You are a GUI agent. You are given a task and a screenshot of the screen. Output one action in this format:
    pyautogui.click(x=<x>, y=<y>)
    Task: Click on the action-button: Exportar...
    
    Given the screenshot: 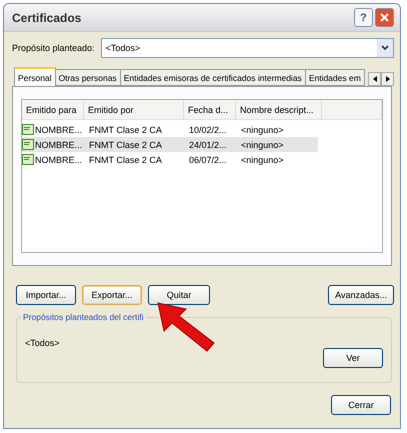 What is the action you would take?
    pyautogui.click(x=112, y=295)
    